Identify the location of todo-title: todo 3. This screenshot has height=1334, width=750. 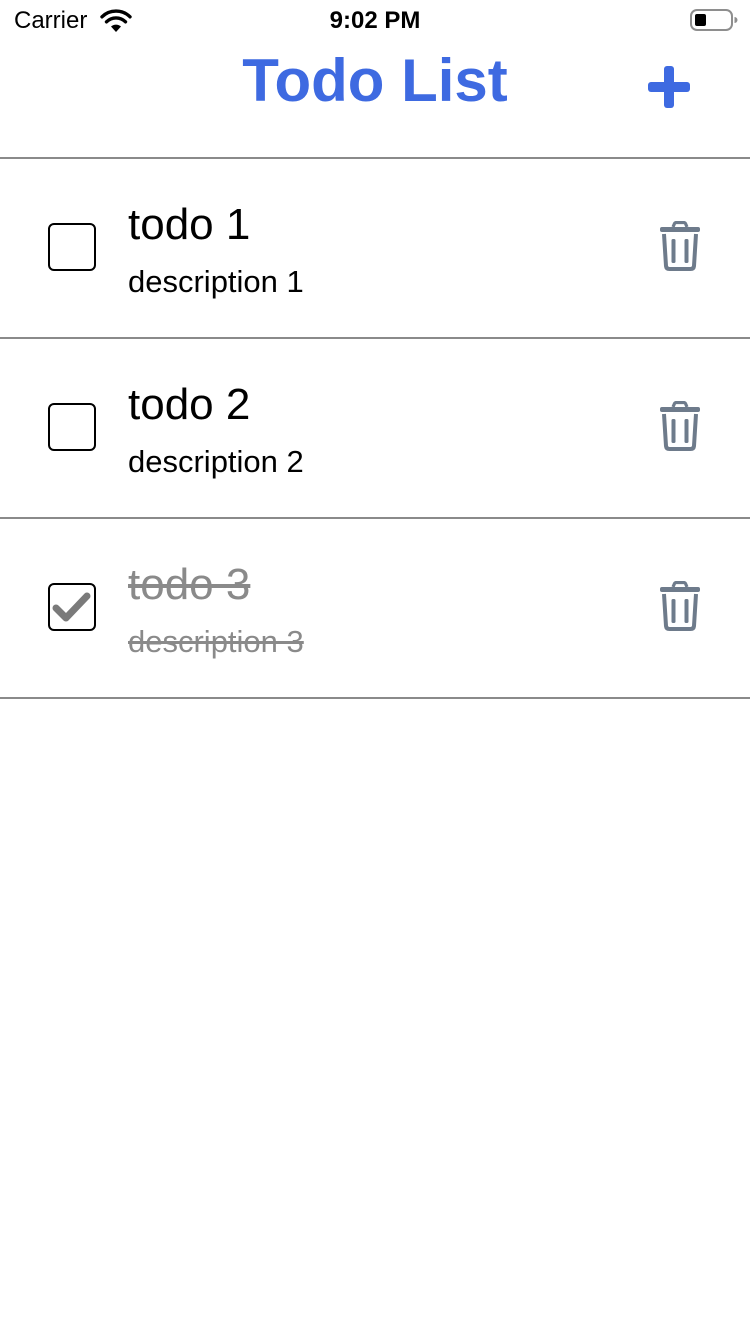
(189, 584).